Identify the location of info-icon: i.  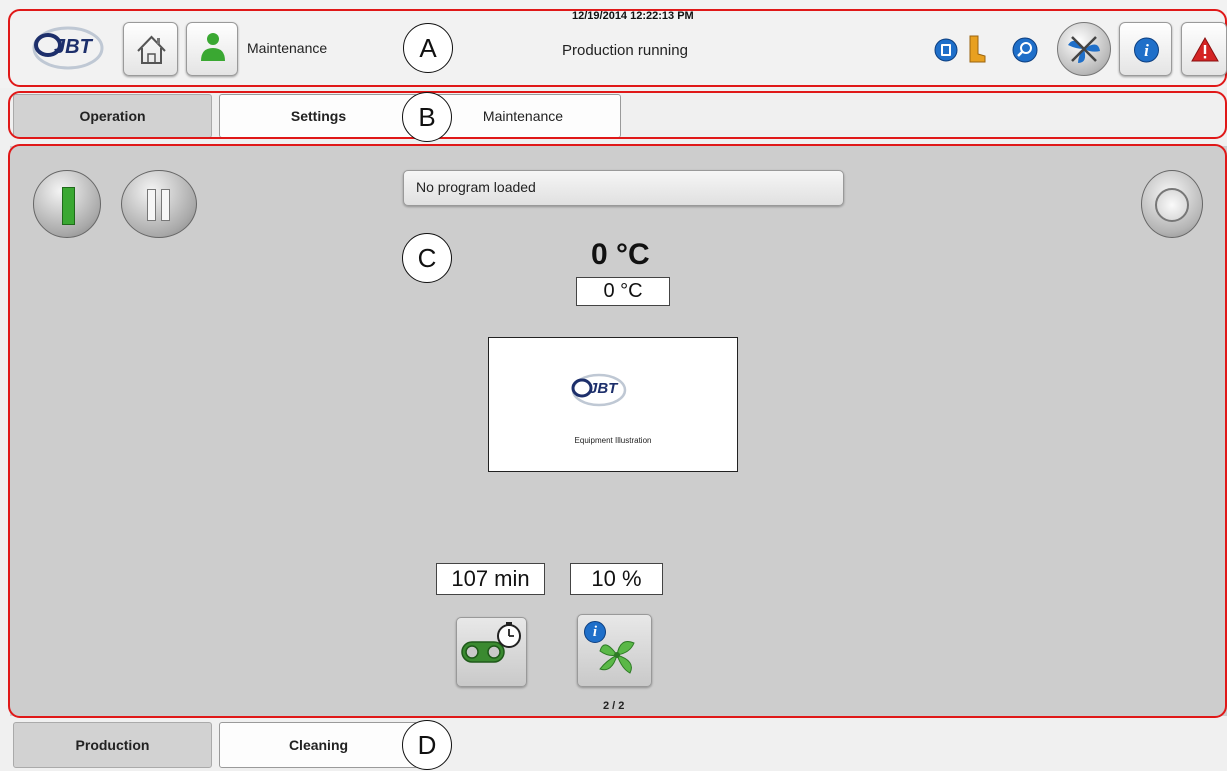
(1146, 50).